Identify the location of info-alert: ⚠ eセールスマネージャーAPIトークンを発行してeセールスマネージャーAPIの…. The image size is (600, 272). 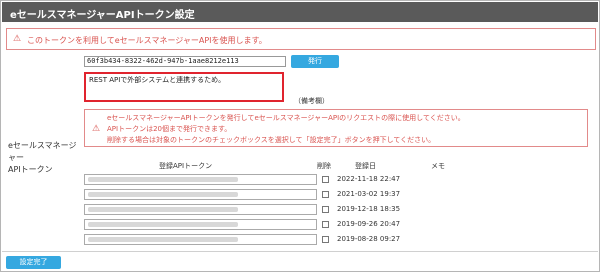
(336, 128).